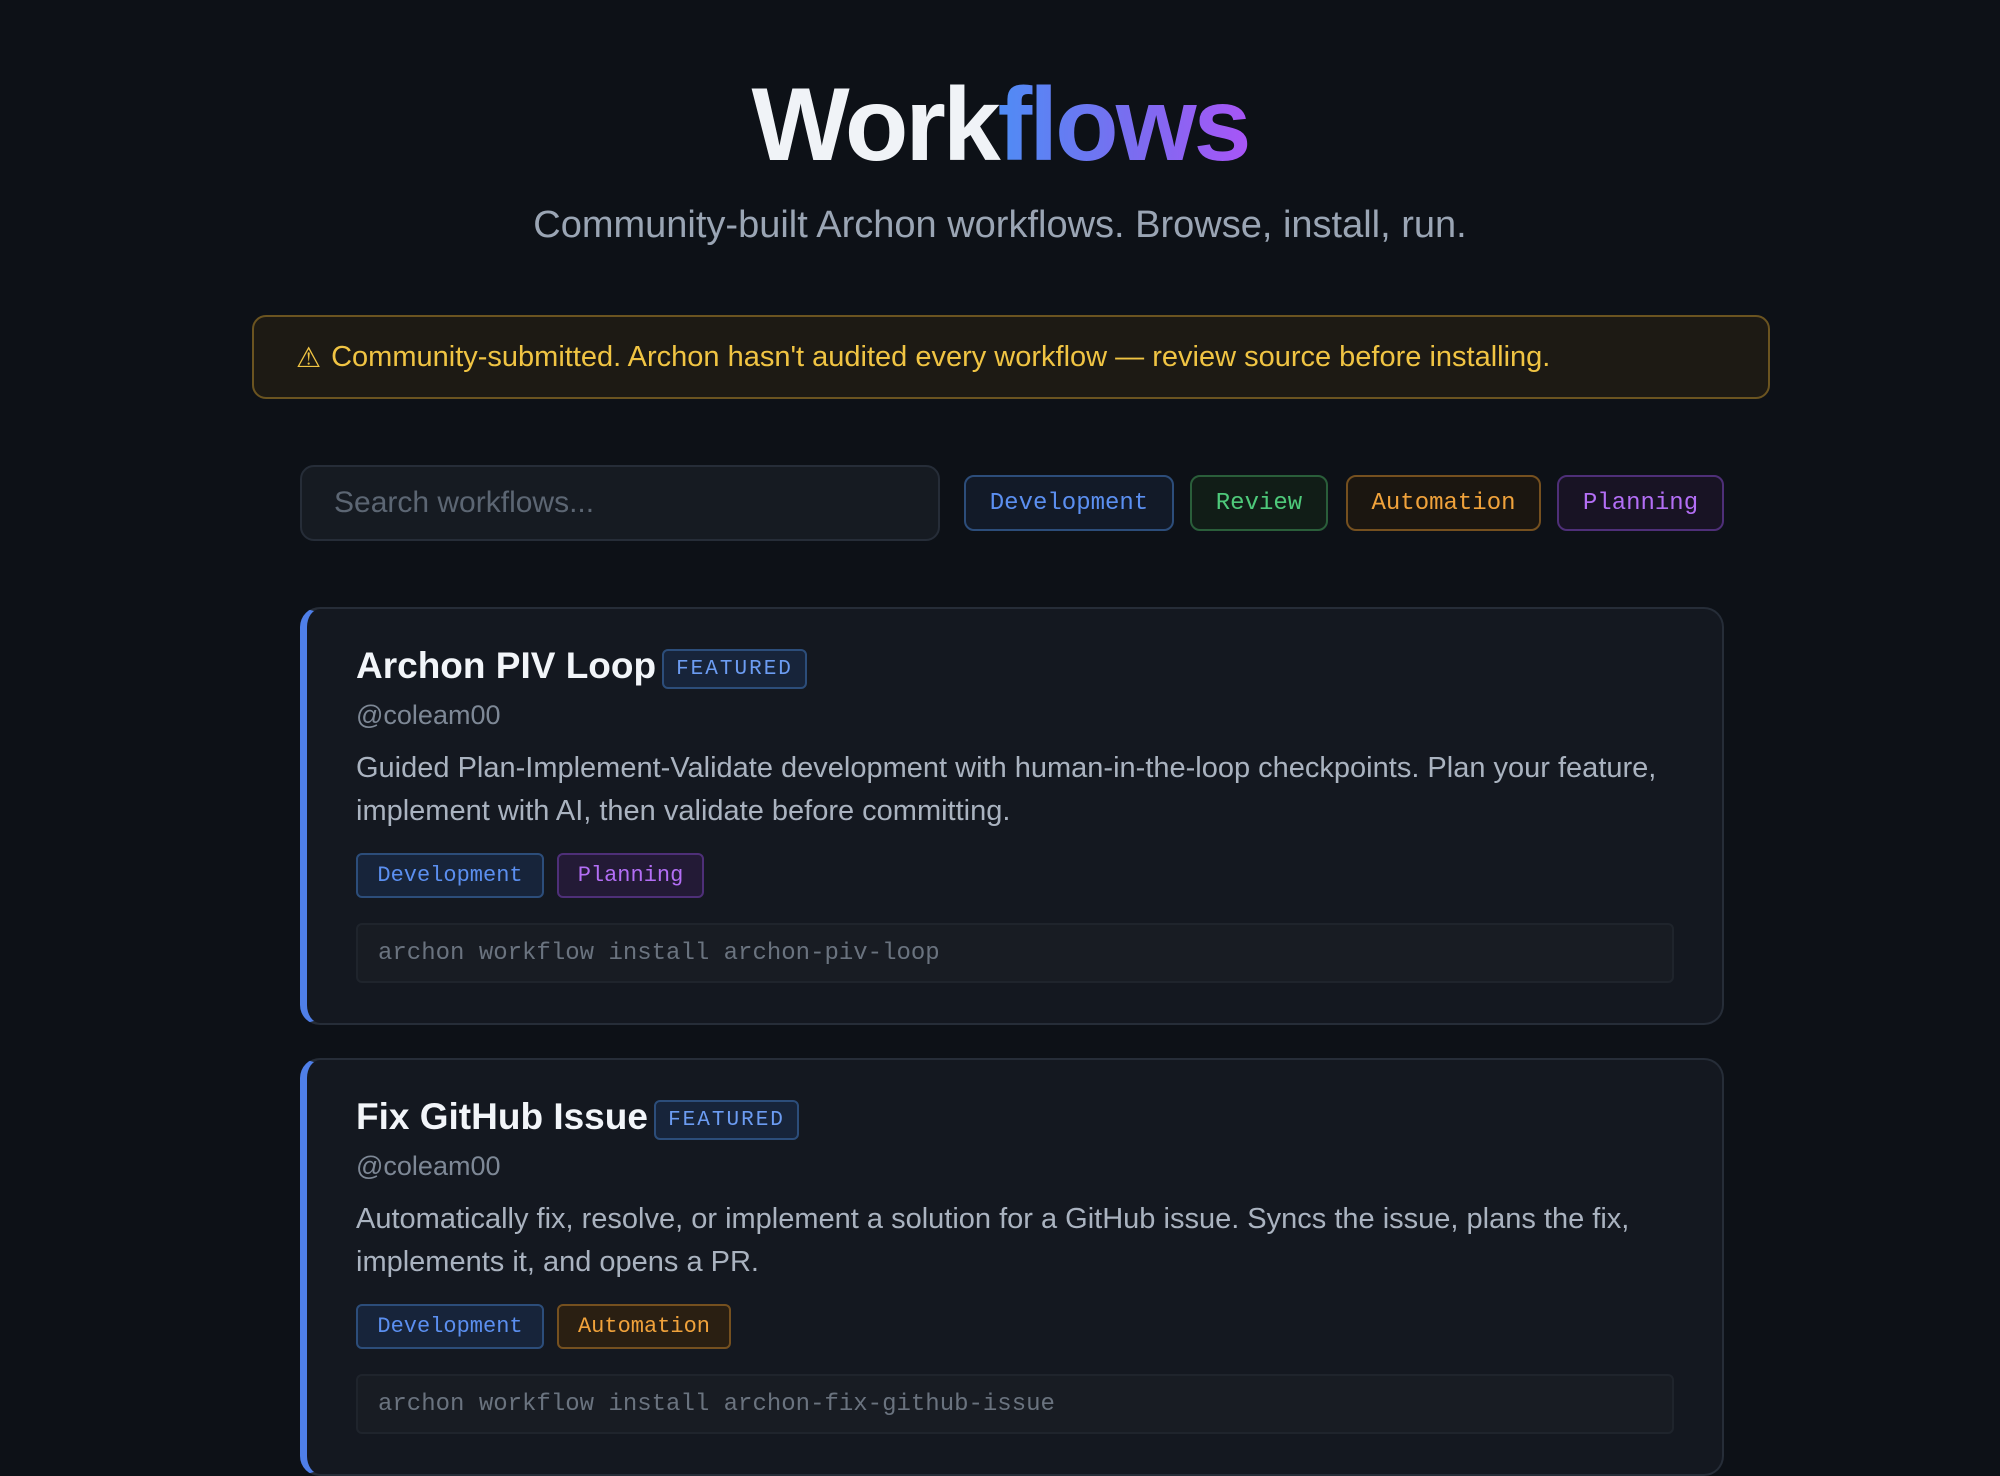 This screenshot has height=1476, width=2000. I want to click on tag-automation: Automation, so click(644, 1326).